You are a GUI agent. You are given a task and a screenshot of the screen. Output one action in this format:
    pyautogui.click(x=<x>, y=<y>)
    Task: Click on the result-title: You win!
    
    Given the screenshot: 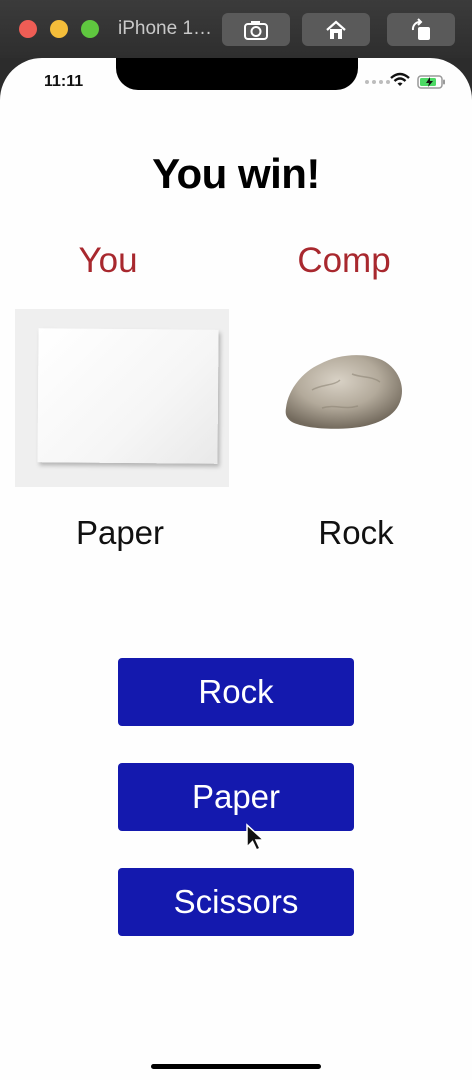 What is the action you would take?
    pyautogui.click(x=236, y=173)
    